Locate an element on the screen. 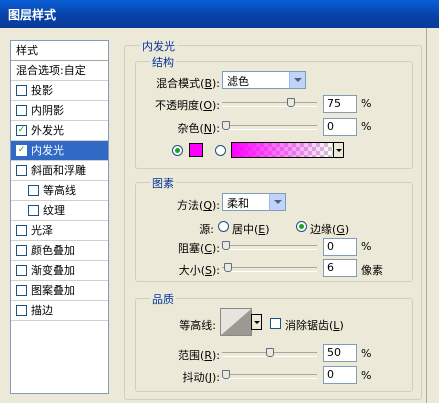 Image resolution: width=439 pixels, height=403 pixels. anti-alias-checkbox is located at coordinates (275, 323).